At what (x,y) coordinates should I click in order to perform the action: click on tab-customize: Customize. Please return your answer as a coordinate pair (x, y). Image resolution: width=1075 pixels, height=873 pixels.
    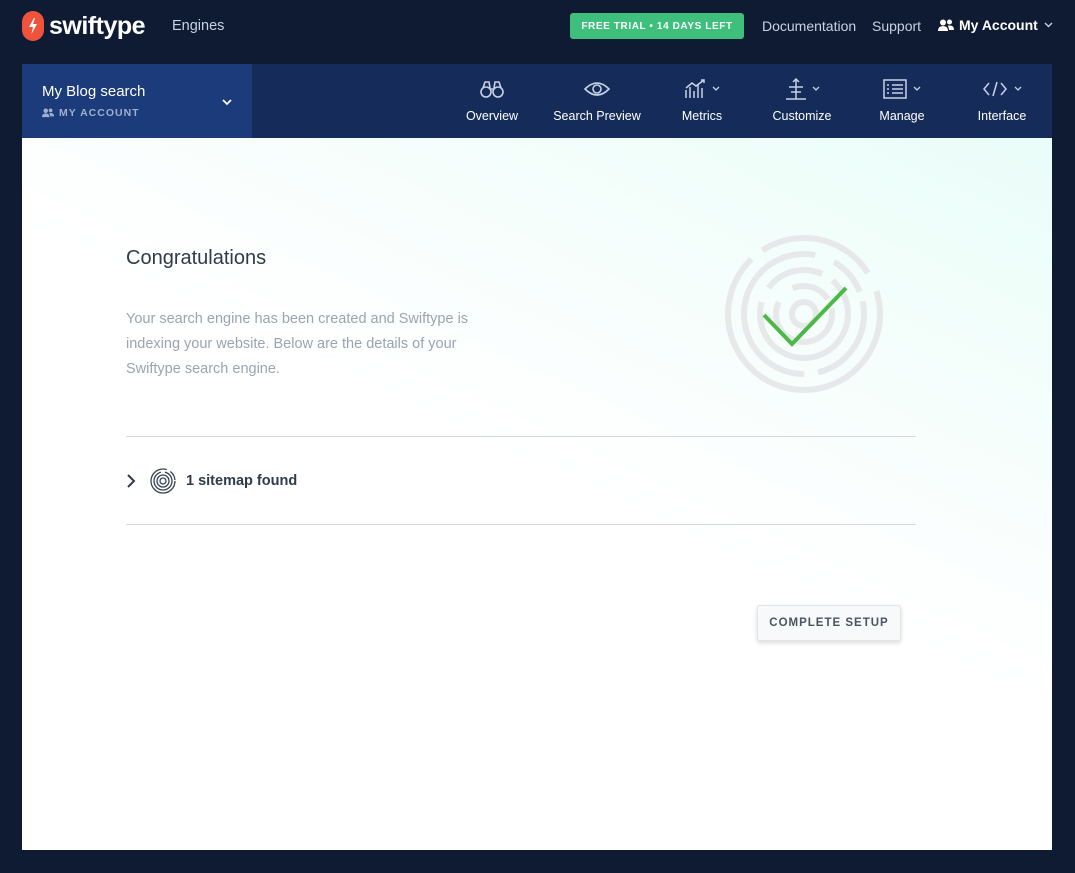
    Looking at the image, I should click on (802, 101).